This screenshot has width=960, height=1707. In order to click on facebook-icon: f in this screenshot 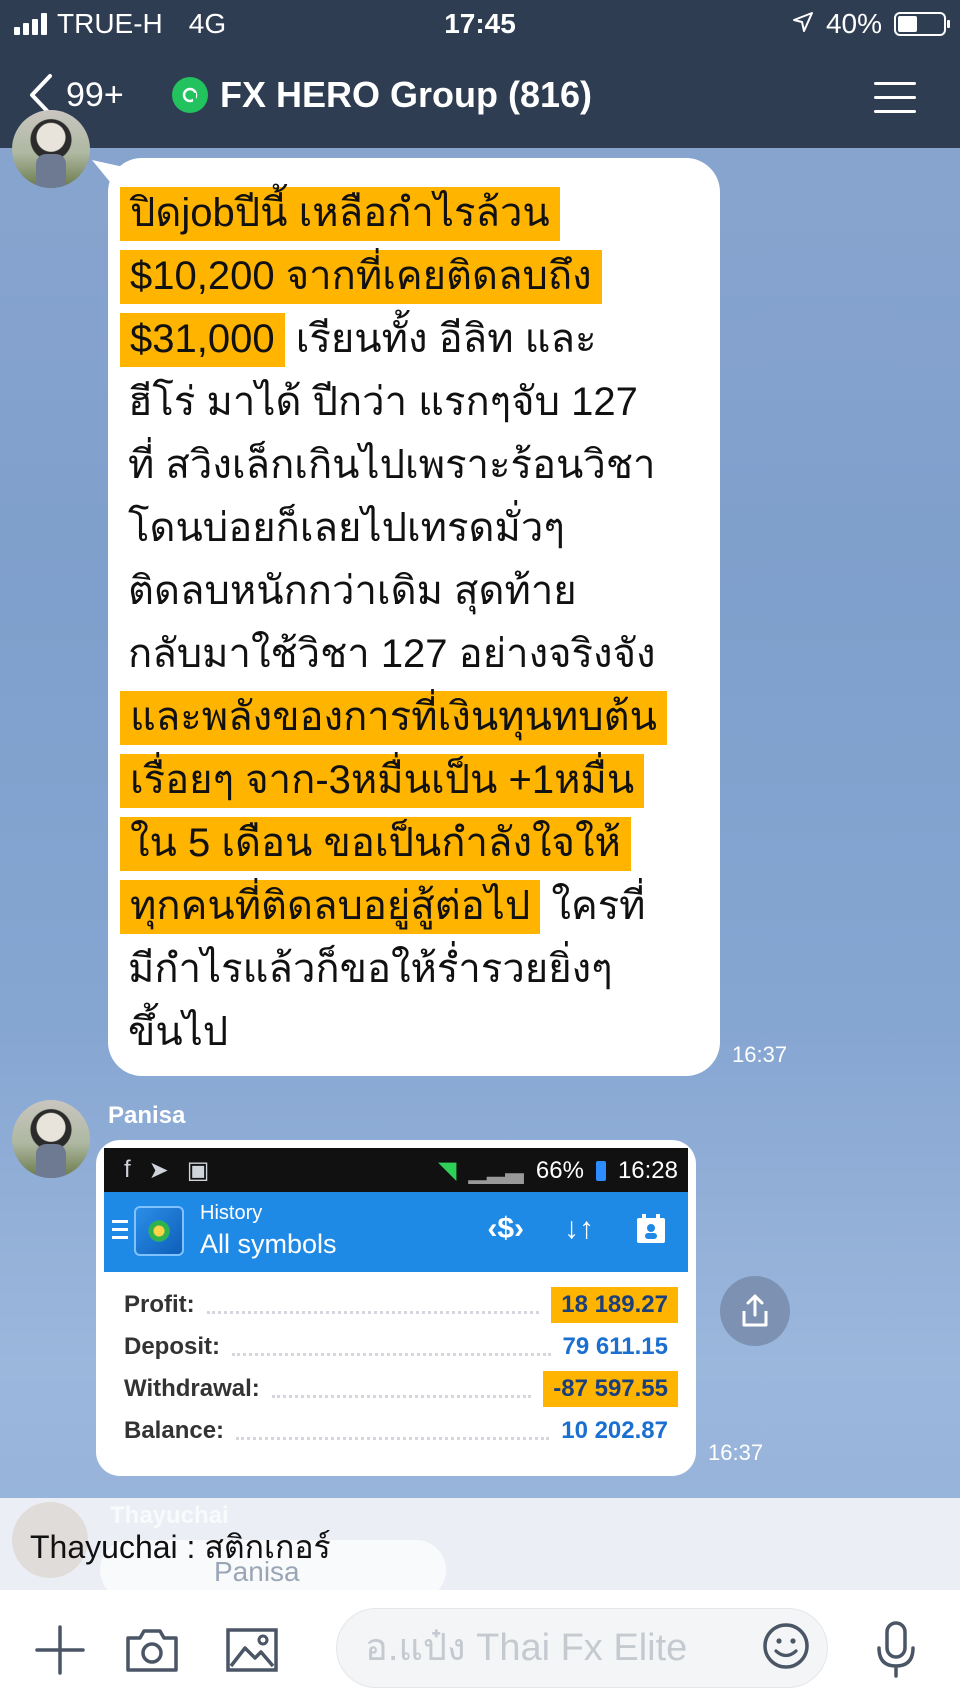, I will do `click(127, 1169)`.